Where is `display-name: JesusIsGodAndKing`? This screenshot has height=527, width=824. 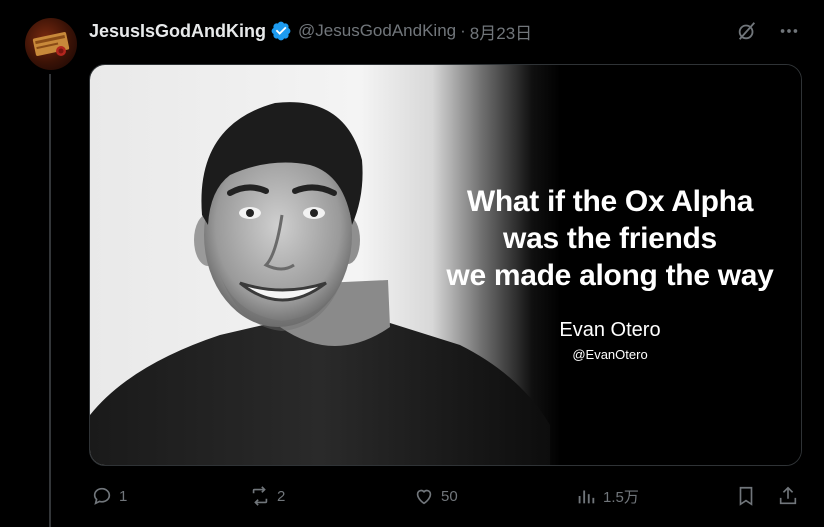
display-name: JesusIsGodAndKing is located at coordinates (177, 31).